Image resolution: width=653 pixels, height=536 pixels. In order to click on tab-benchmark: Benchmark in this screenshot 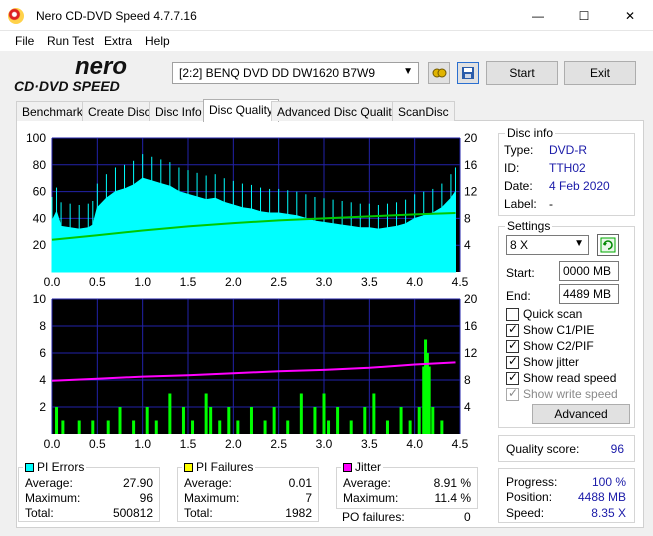, I will do `click(52, 111)`.